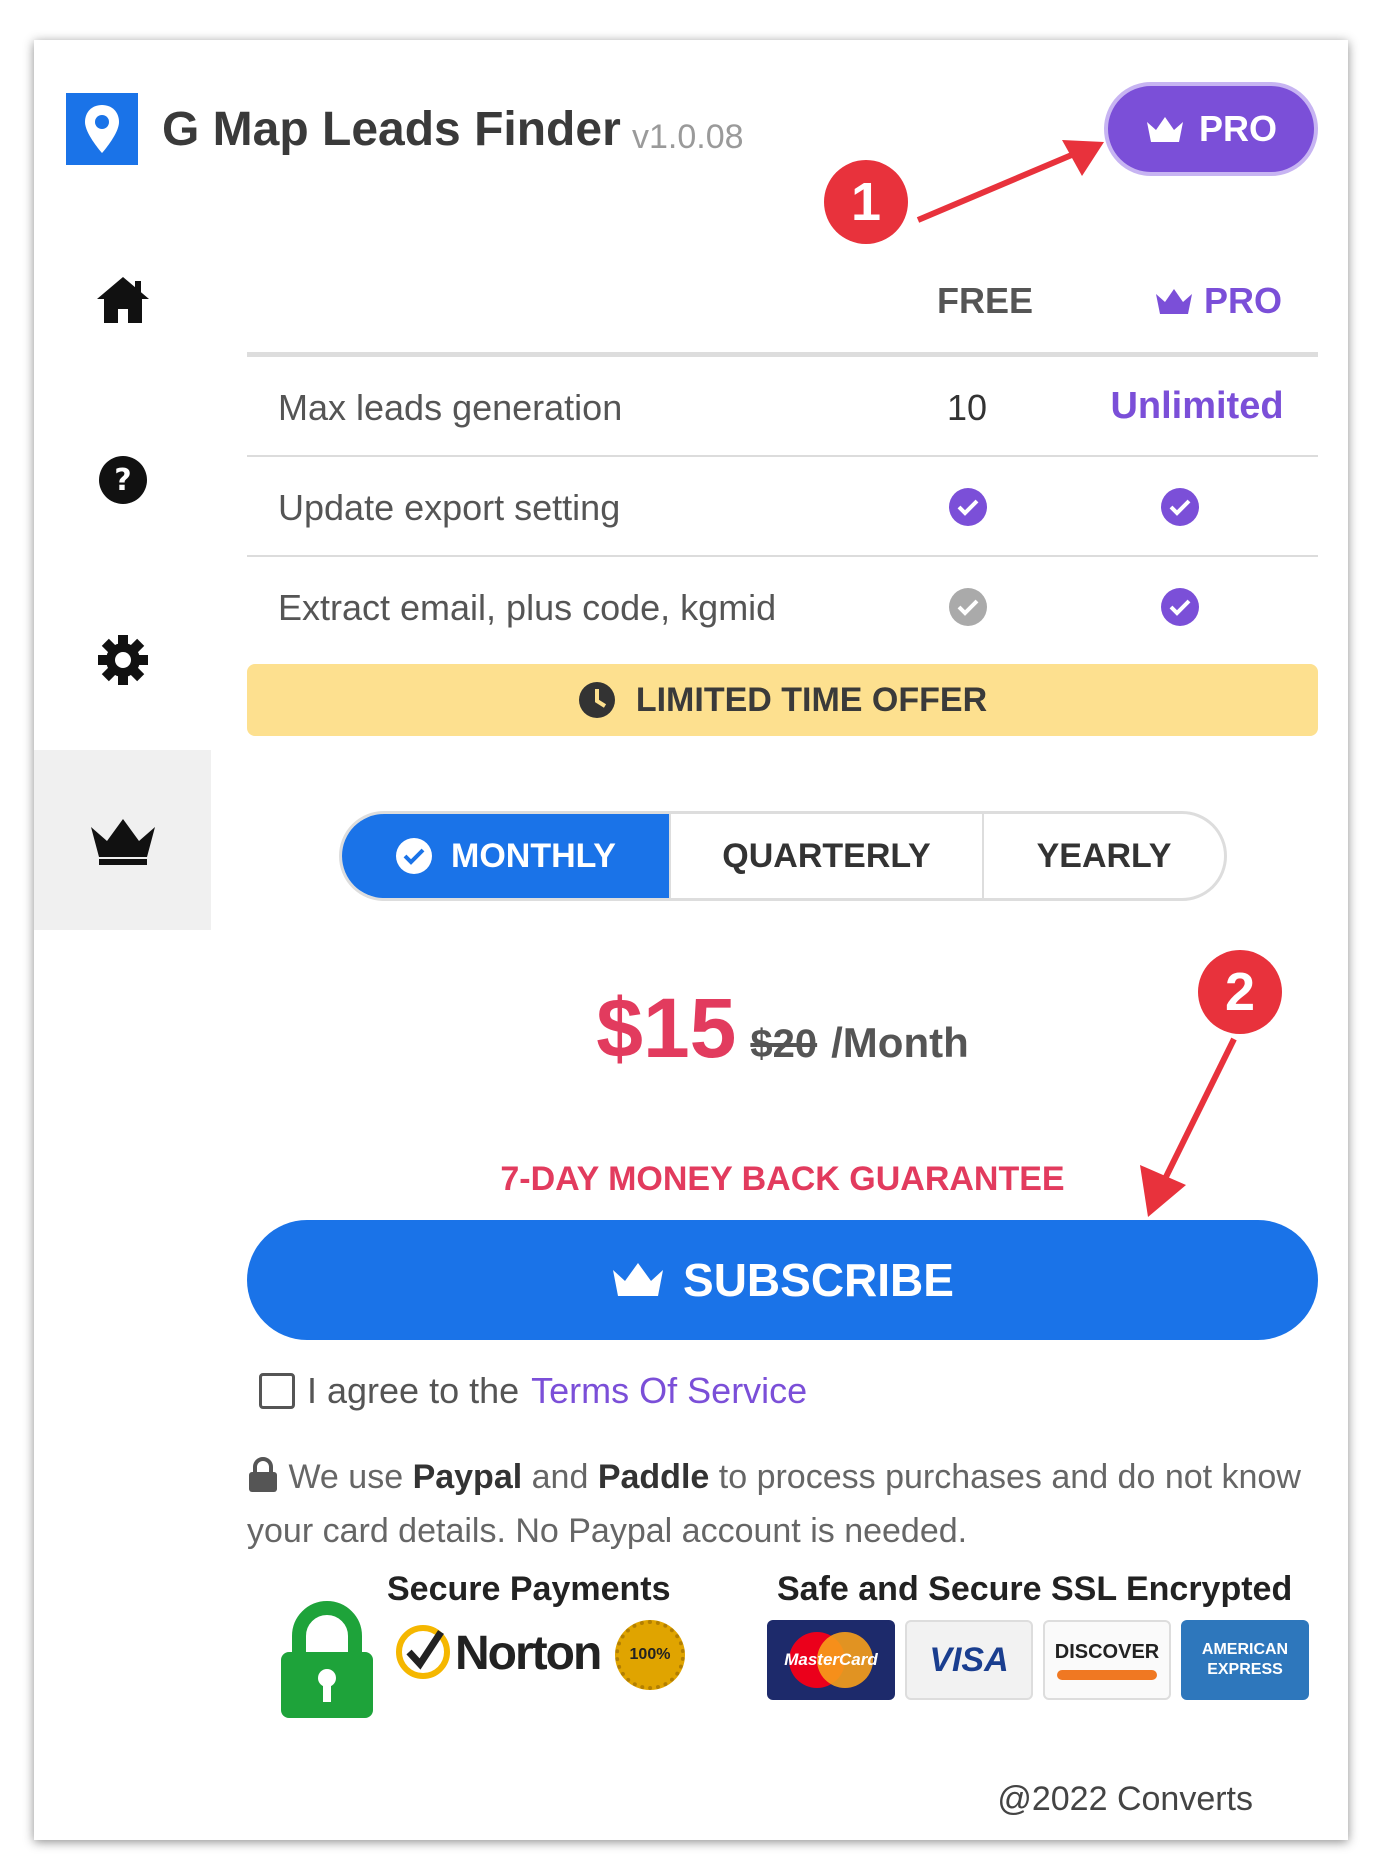  I want to click on note-paddle: Paddle, so click(653, 1477).